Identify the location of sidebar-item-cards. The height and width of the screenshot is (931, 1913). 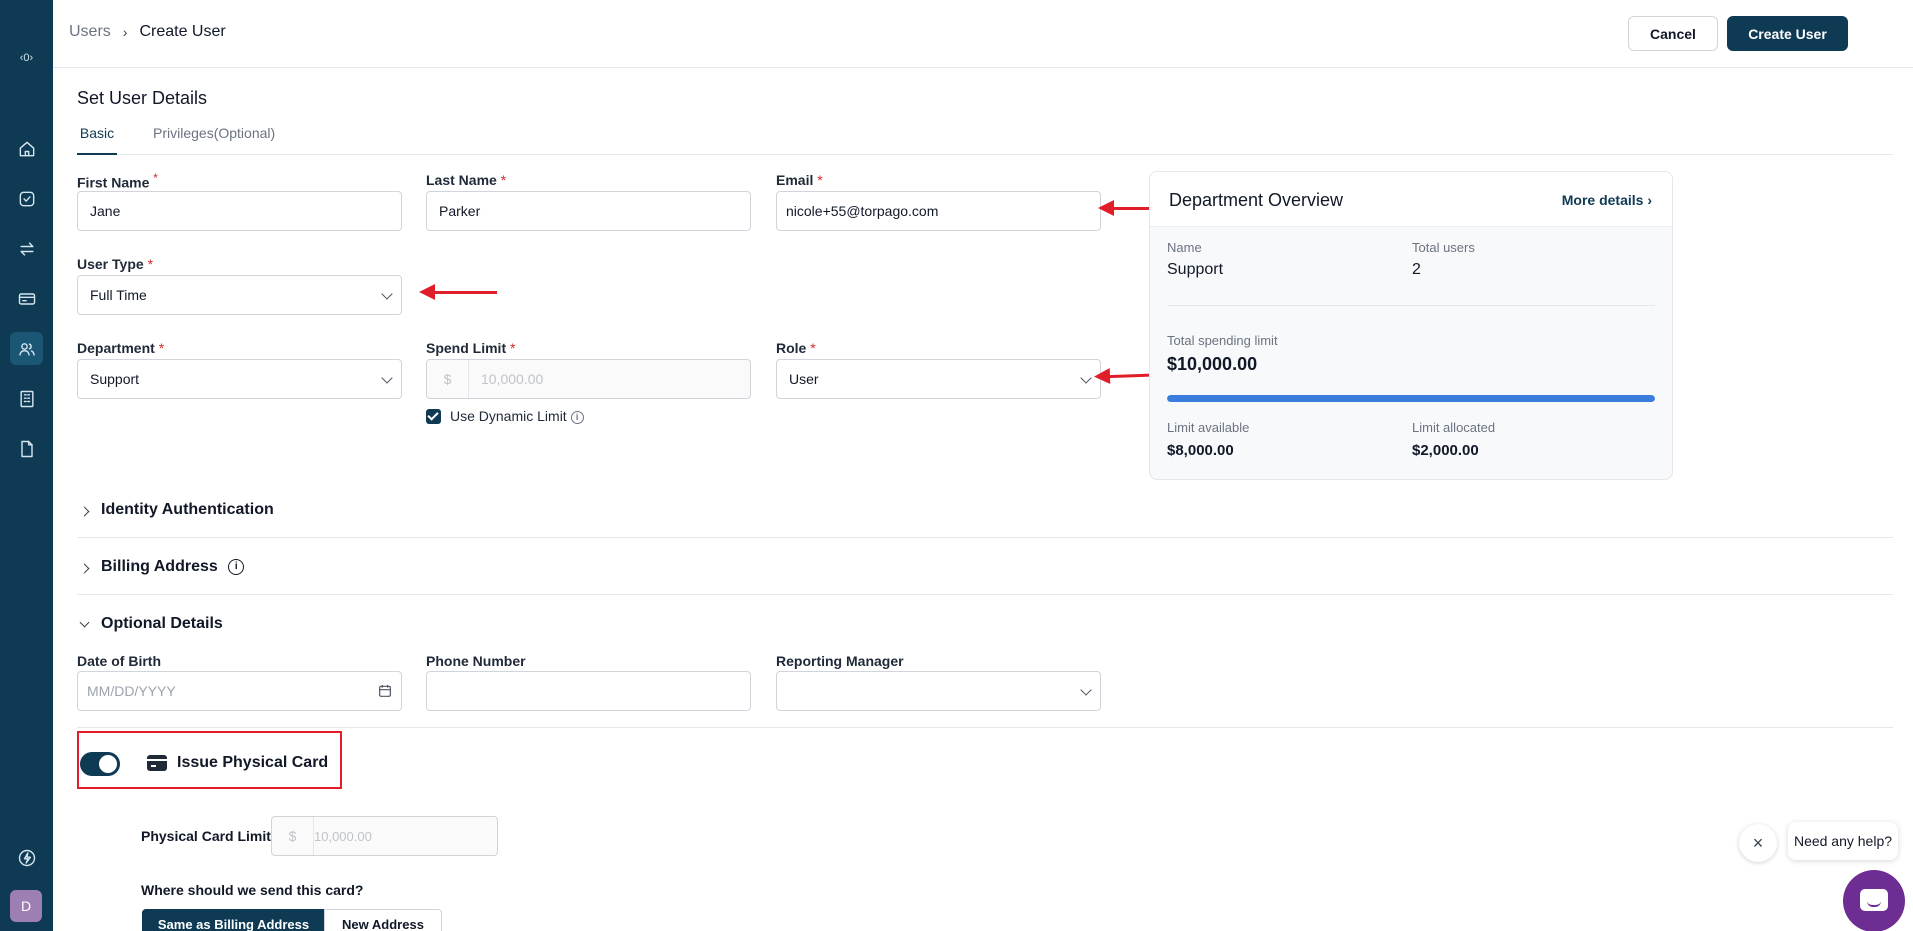
(26, 298).